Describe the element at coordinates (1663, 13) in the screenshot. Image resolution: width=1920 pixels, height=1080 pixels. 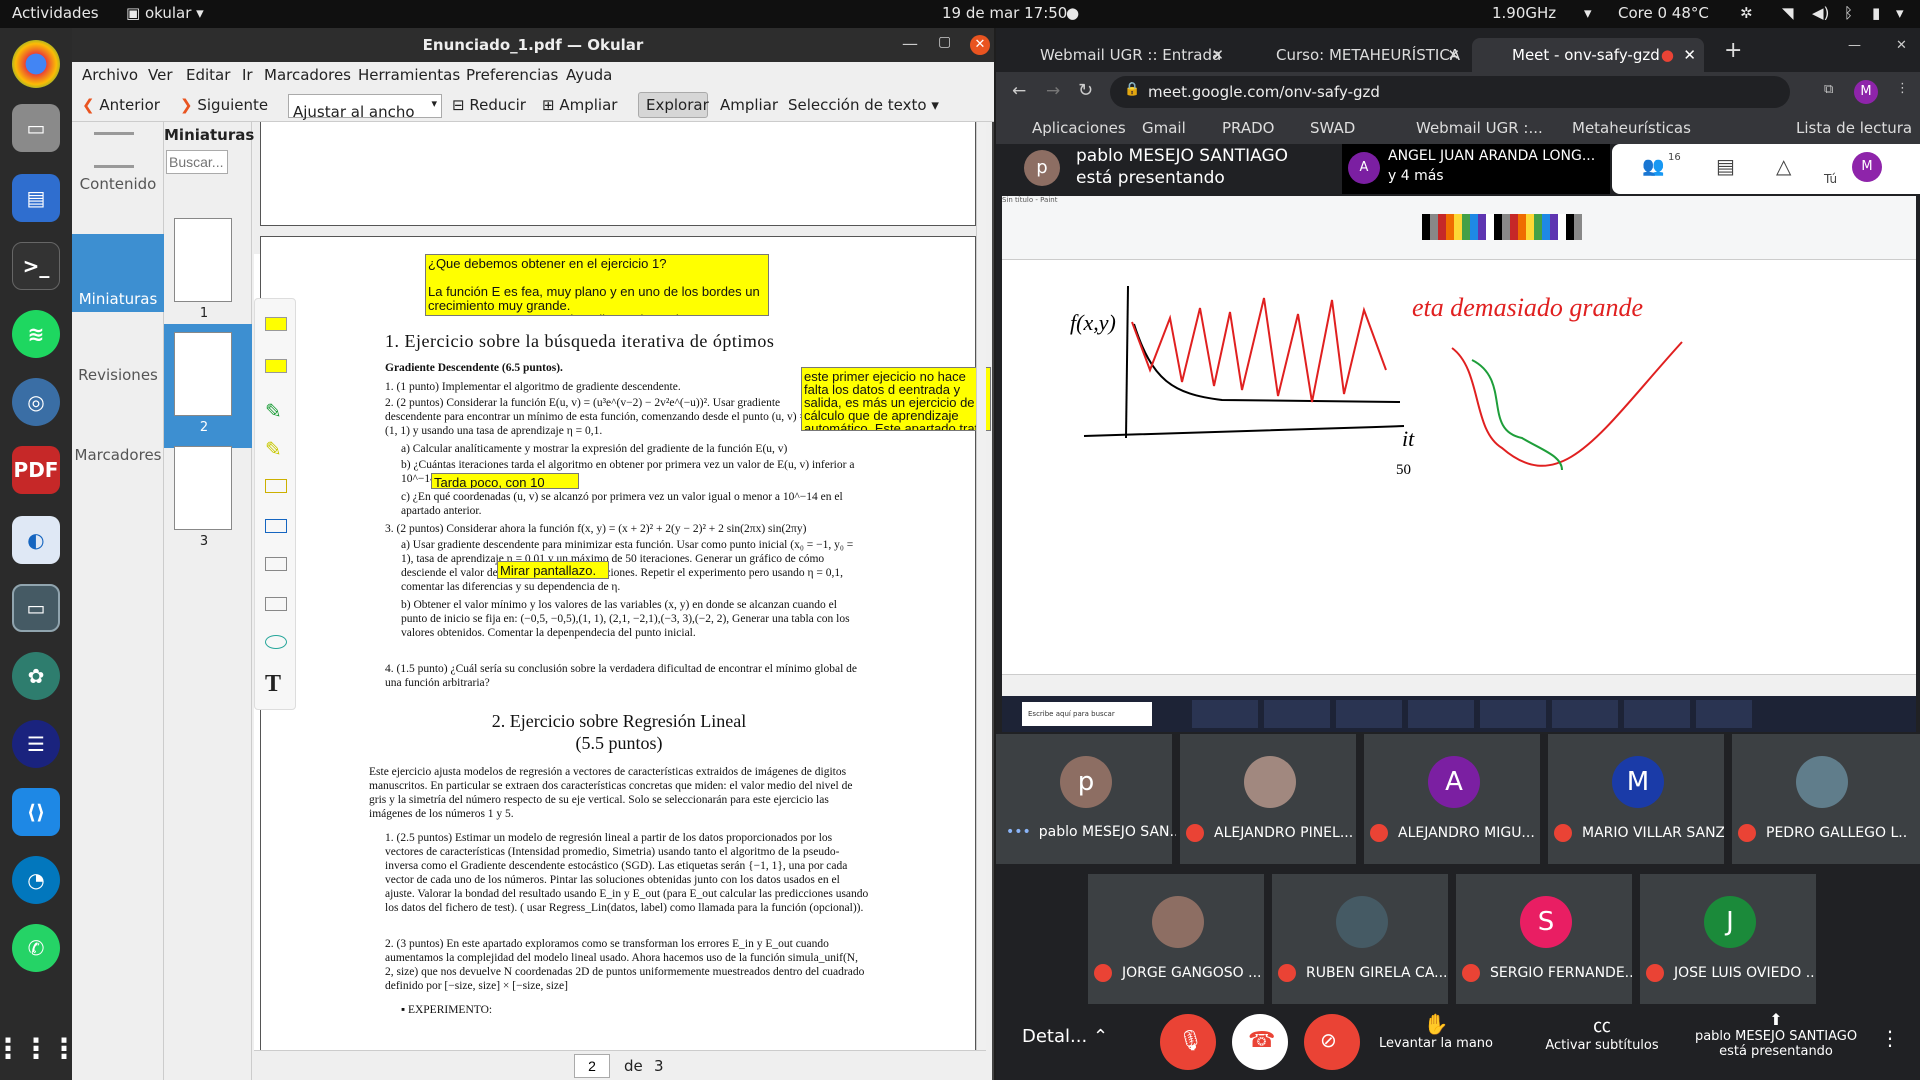
I see `temp-indicator: Core 0 48°C` at that location.